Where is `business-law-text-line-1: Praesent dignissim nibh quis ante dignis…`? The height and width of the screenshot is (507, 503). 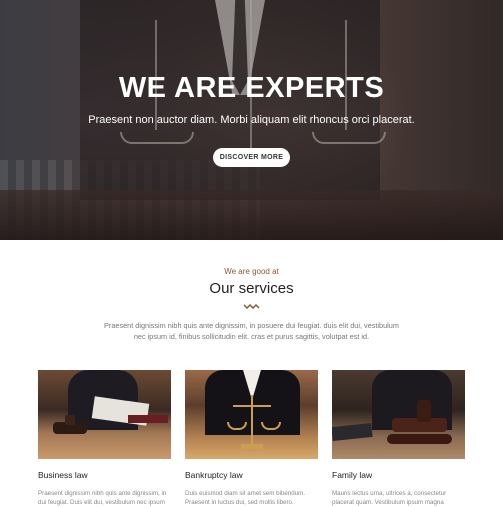 business-law-text-line-1: Praesent dignissim nibh quis ante dignis… is located at coordinates (102, 493).